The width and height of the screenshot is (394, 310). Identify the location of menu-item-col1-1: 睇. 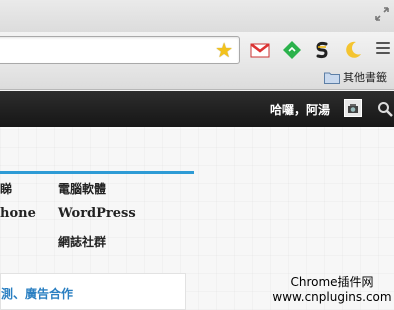
(6, 188).